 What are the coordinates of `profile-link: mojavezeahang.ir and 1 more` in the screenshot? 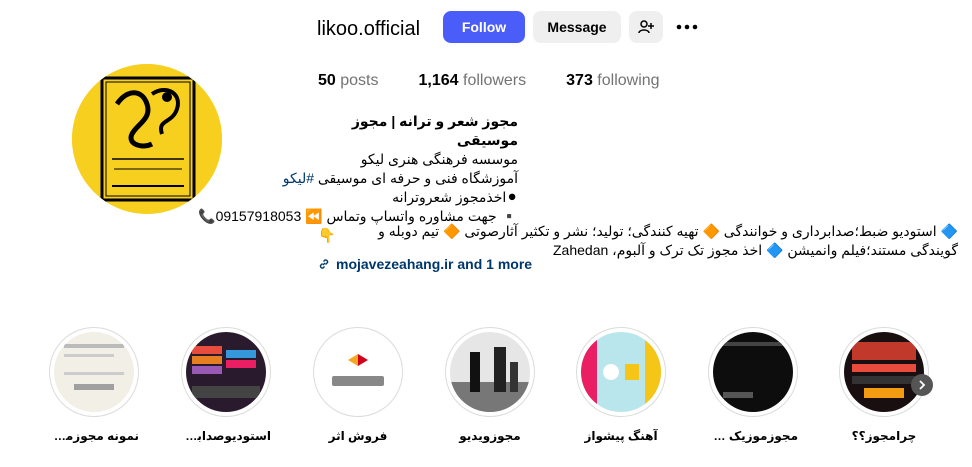 It's located at (425, 264).